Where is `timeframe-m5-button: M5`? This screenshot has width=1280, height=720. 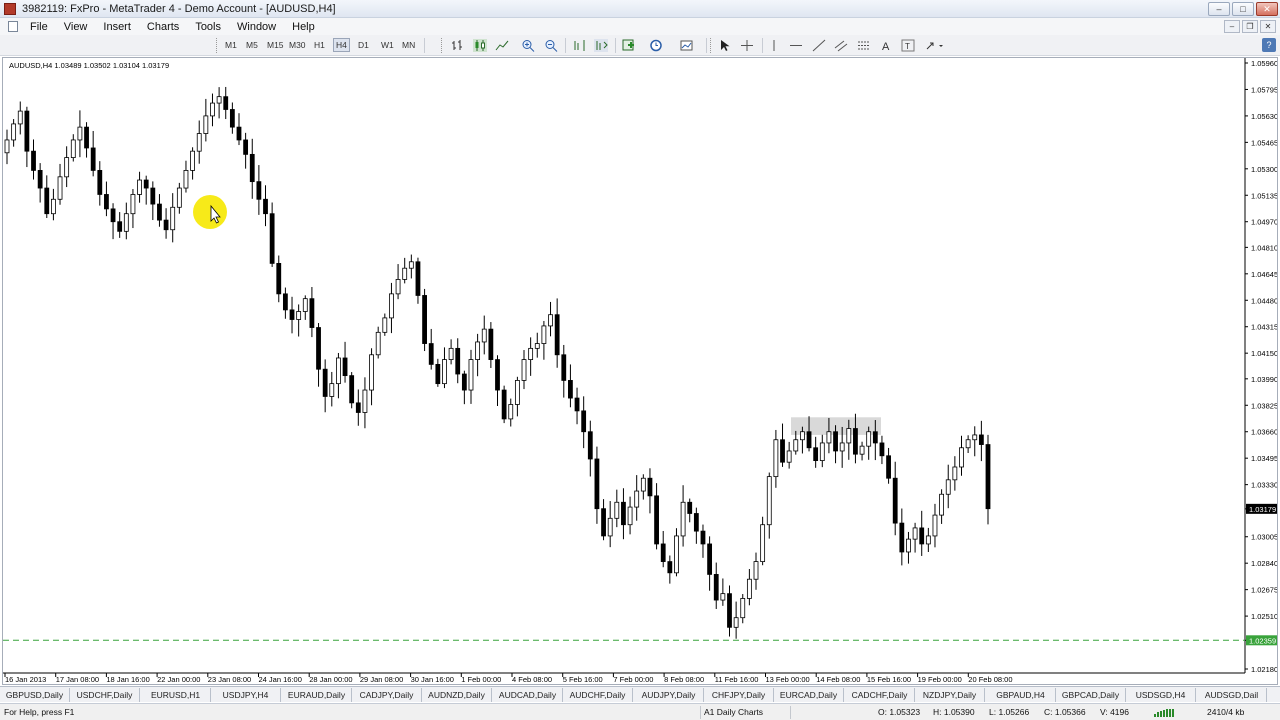
timeframe-m5-button: M5 is located at coordinates (252, 45).